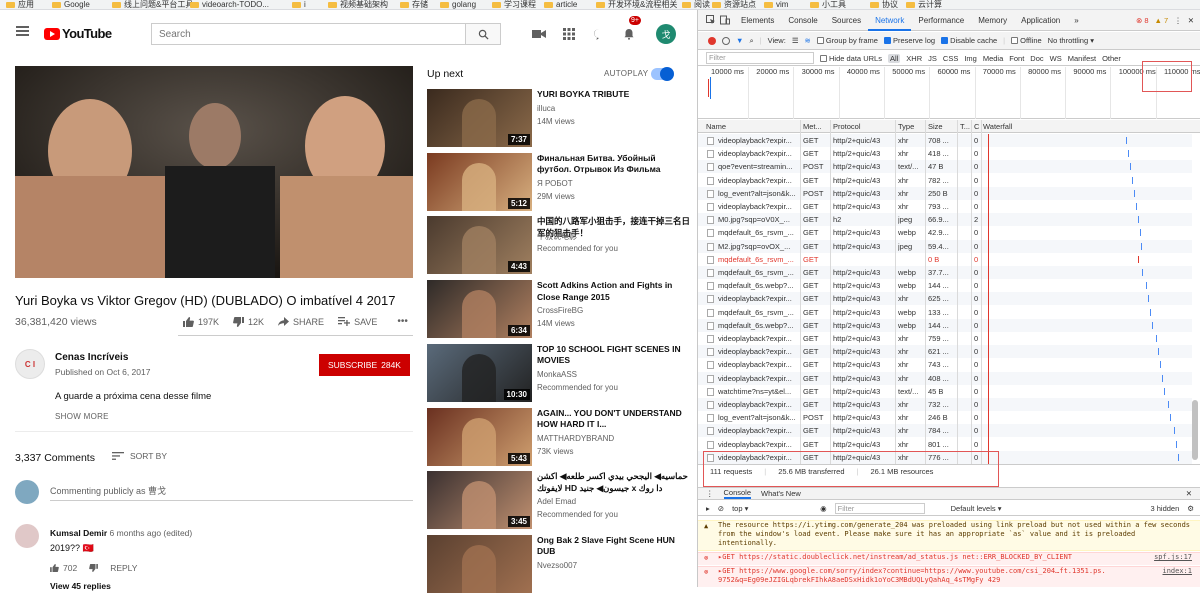 The image size is (1200, 593). What do you see at coordinates (1193, 493) in the screenshot?
I see `close-drawer-icon: ✕` at bounding box center [1193, 493].